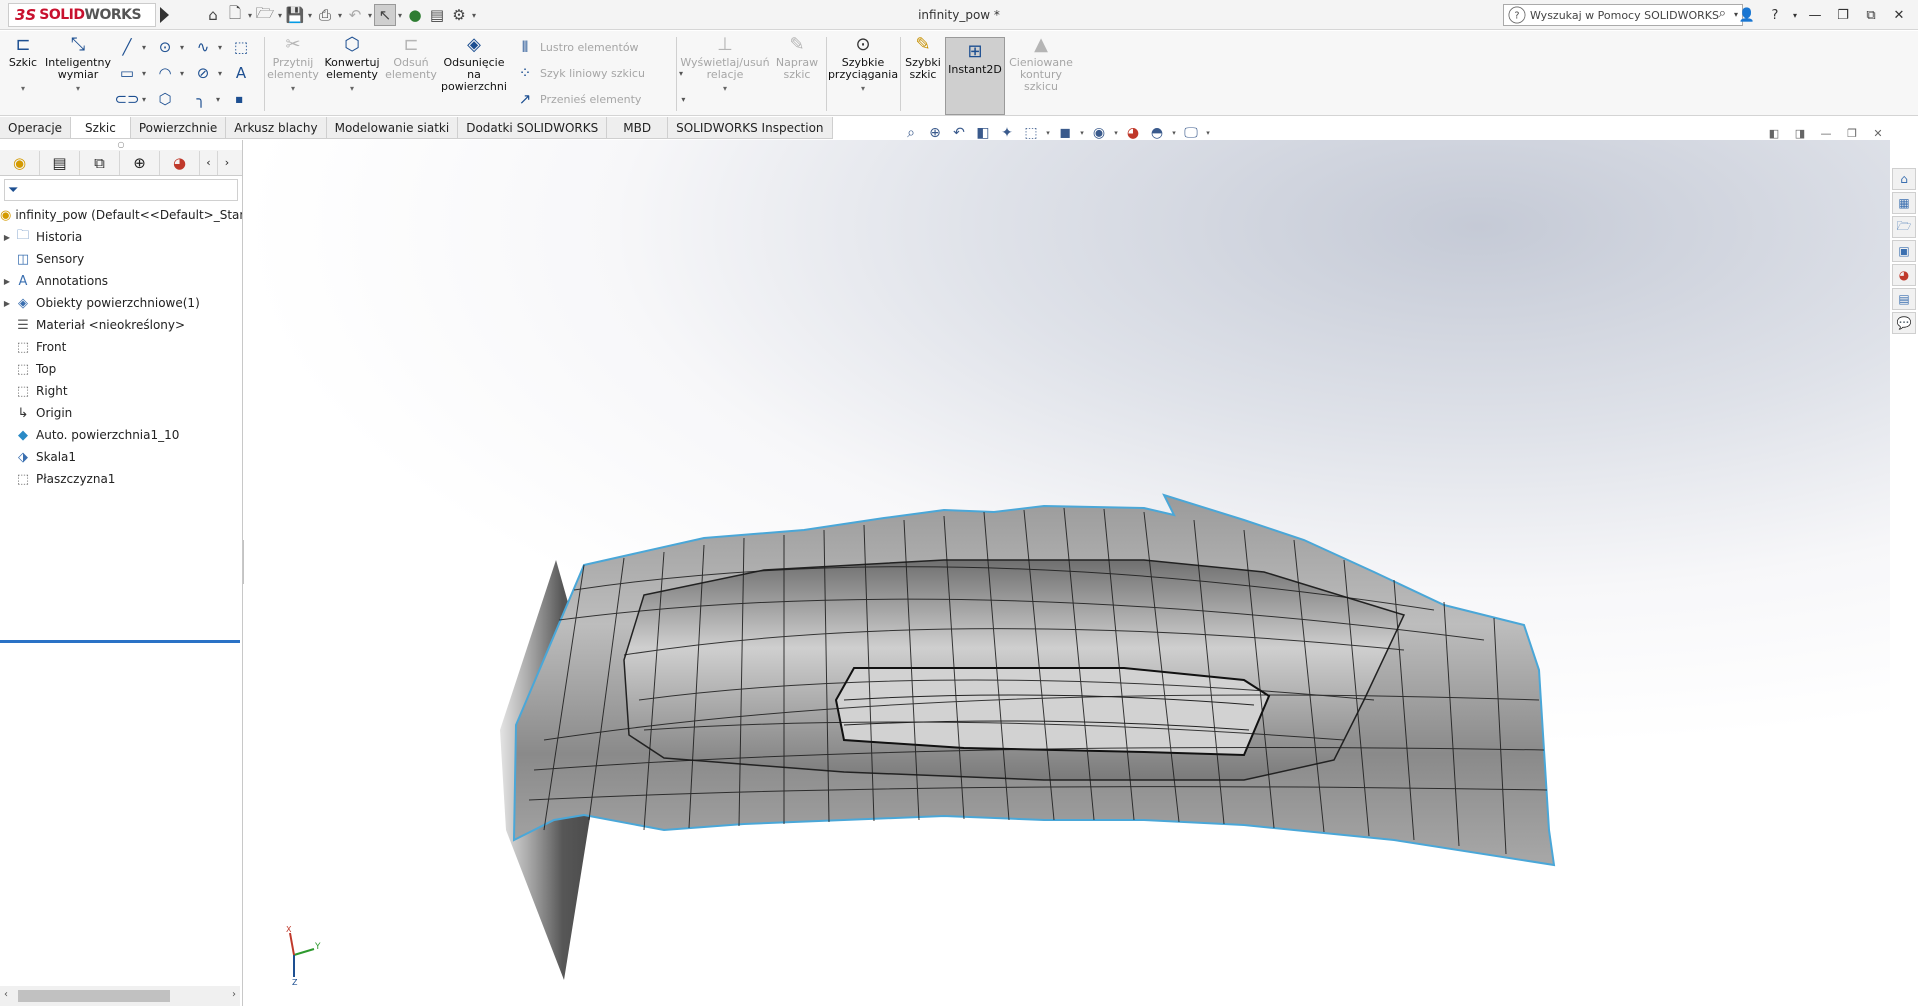 The width and height of the screenshot is (1918, 1006). Describe the element at coordinates (1904, 227) in the screenshot. I see `file-explorer-icon: 🗁` at that location.